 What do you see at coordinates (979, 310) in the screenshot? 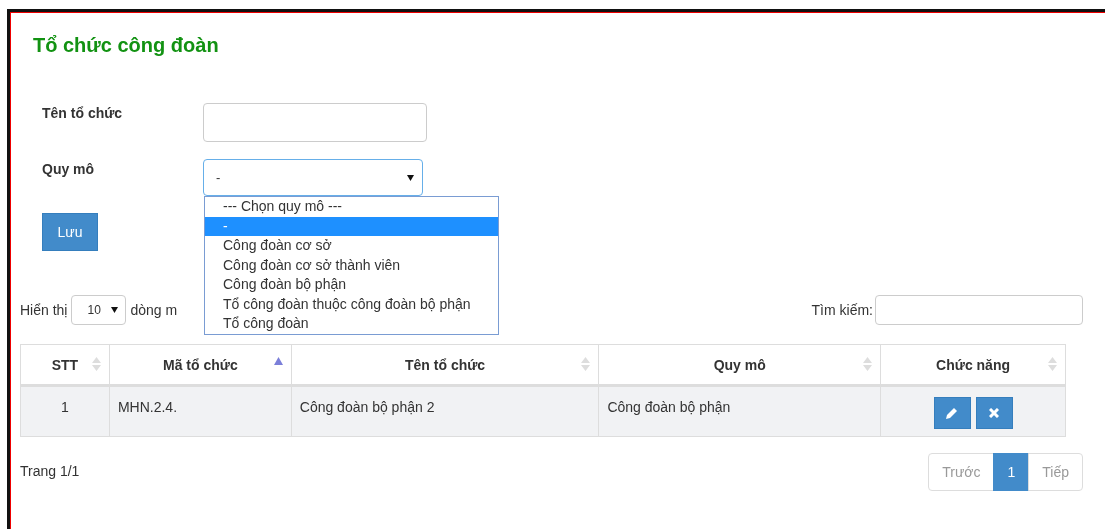
I see `search-field` at bounding box center [979, 310].